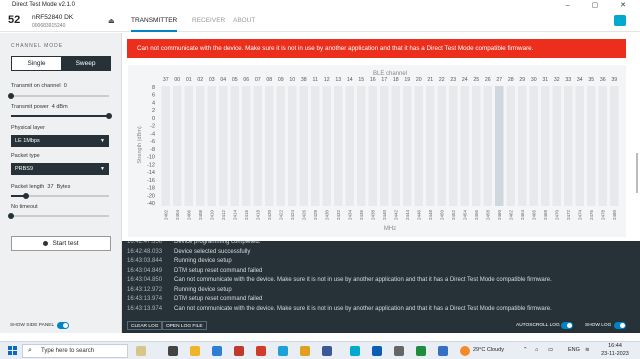  I want to click on transmit-power-handle, so click(109, 116).